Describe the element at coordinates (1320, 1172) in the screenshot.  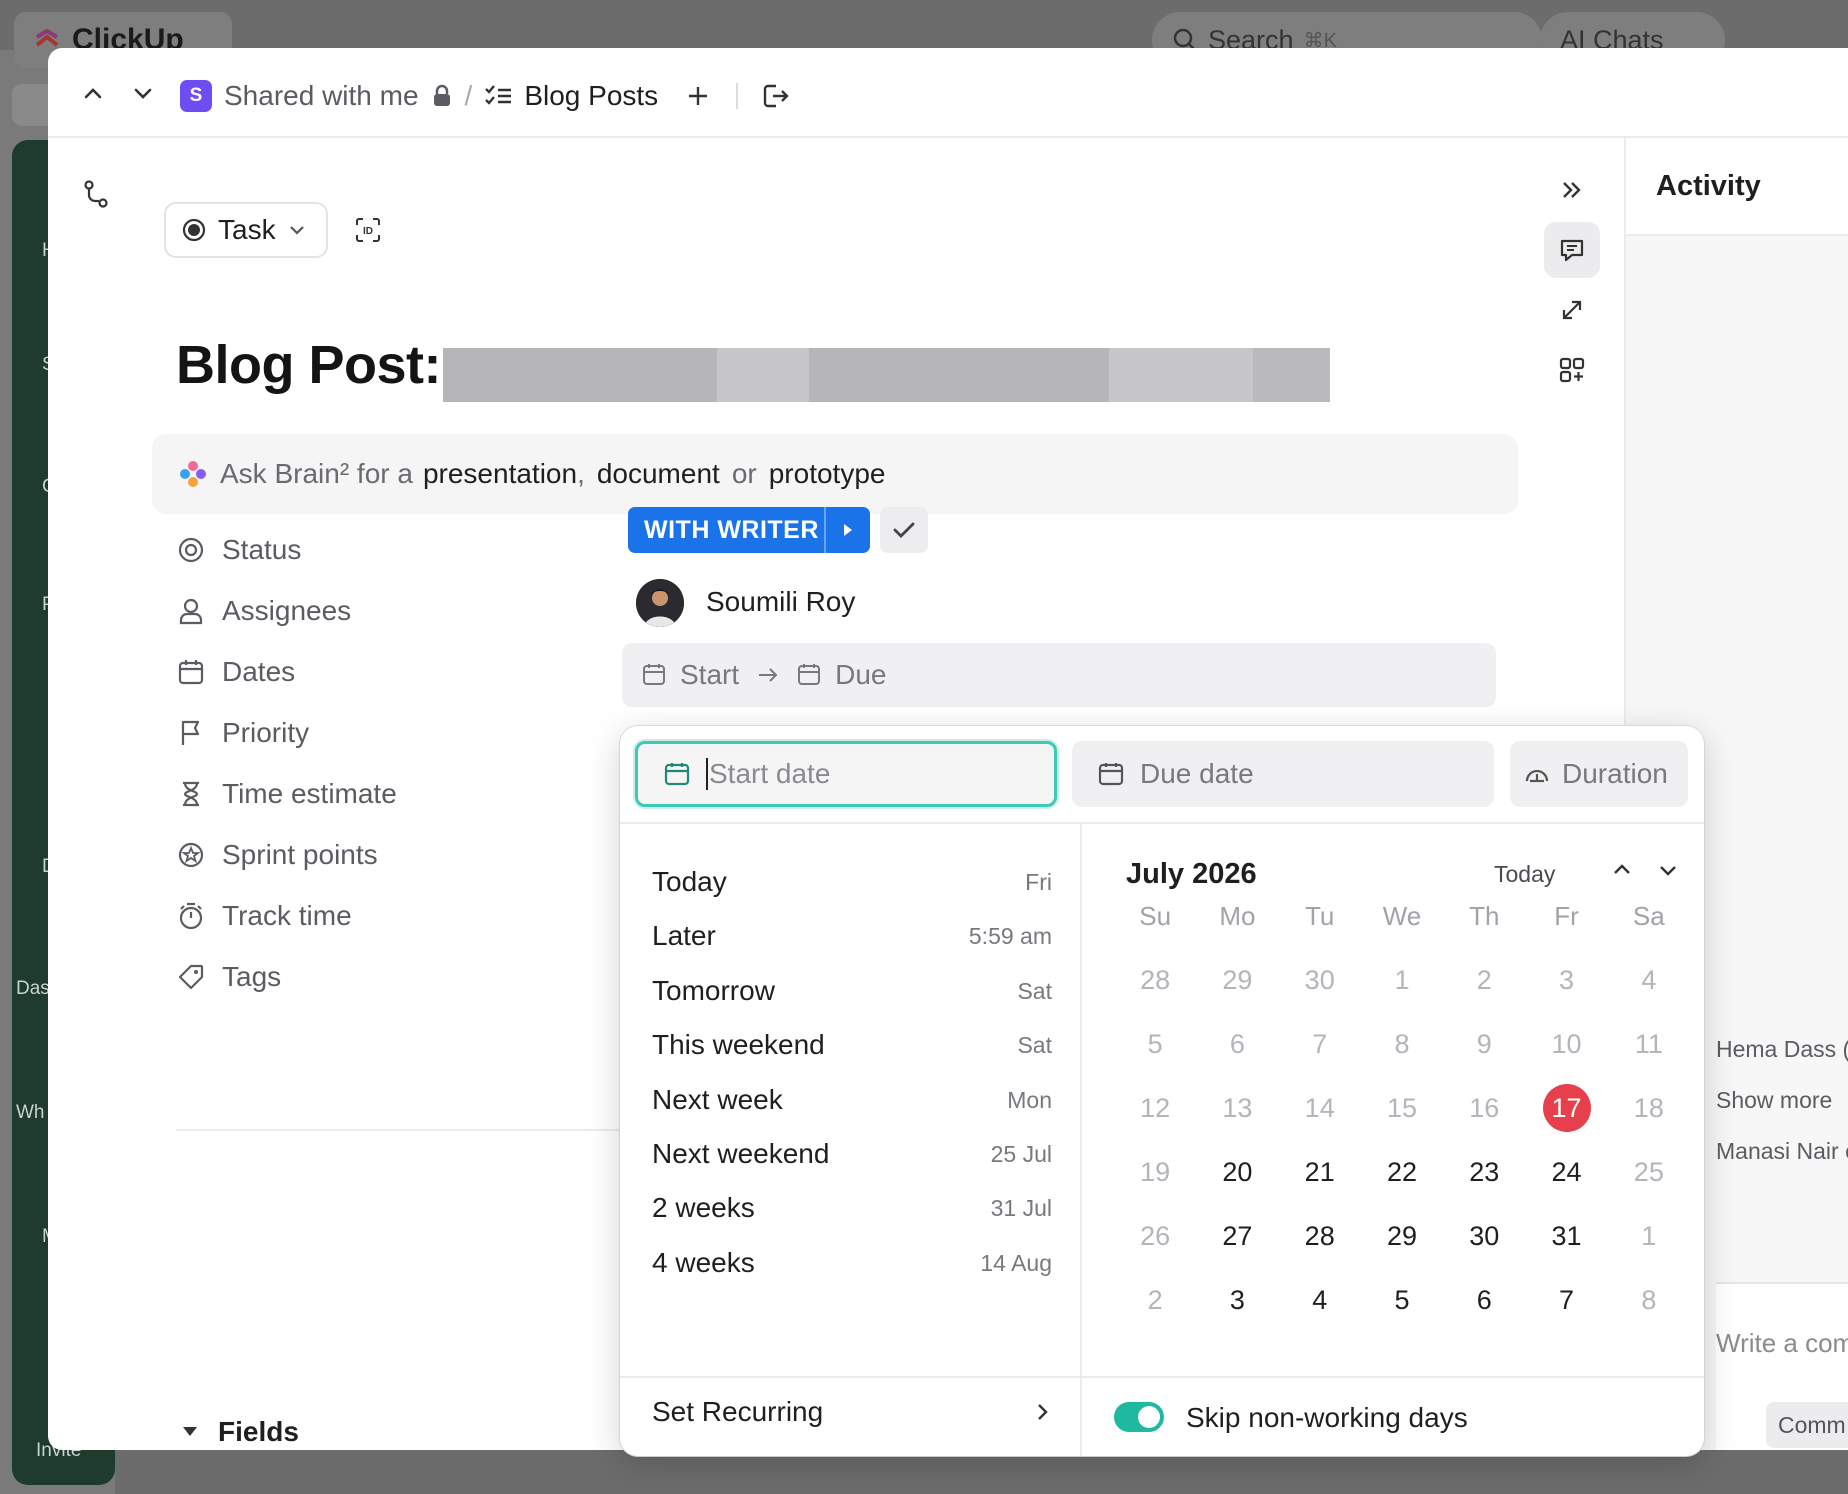
I see `calendar-day: 21` at that location.